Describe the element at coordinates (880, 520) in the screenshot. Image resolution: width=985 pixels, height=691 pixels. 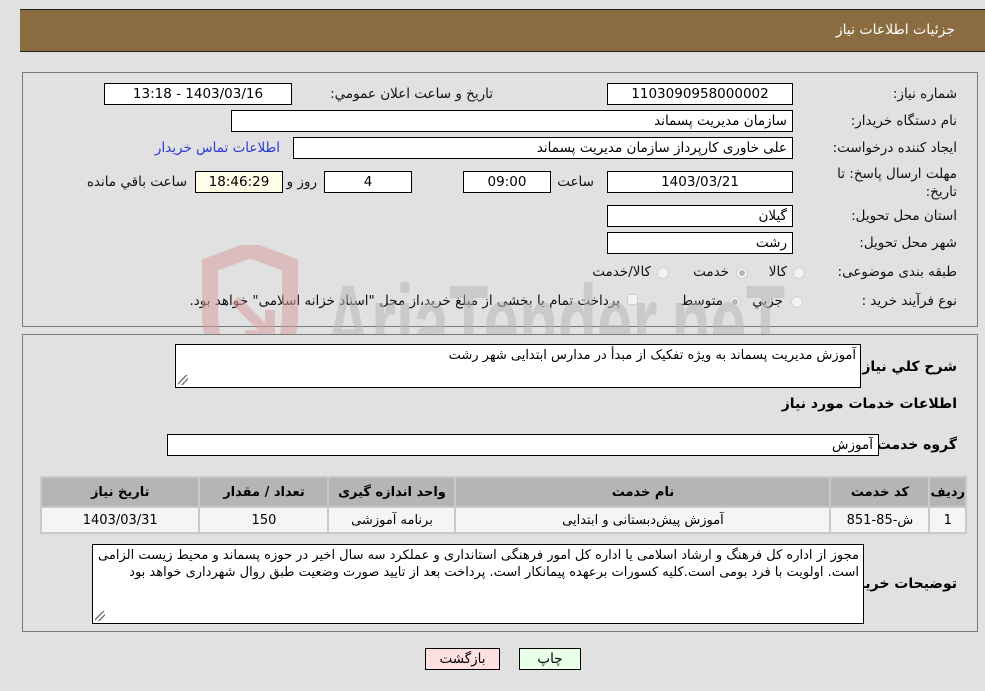
I see `cell-service-code: ش-85-851` at that location.